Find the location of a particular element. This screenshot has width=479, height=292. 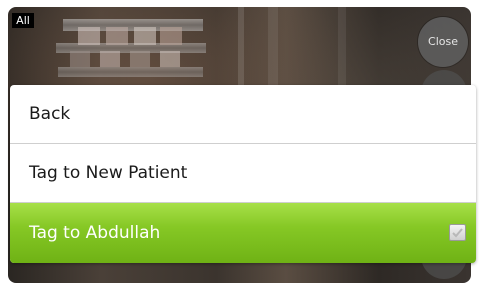

checkbox-icon is located at coordinates (457, 232).